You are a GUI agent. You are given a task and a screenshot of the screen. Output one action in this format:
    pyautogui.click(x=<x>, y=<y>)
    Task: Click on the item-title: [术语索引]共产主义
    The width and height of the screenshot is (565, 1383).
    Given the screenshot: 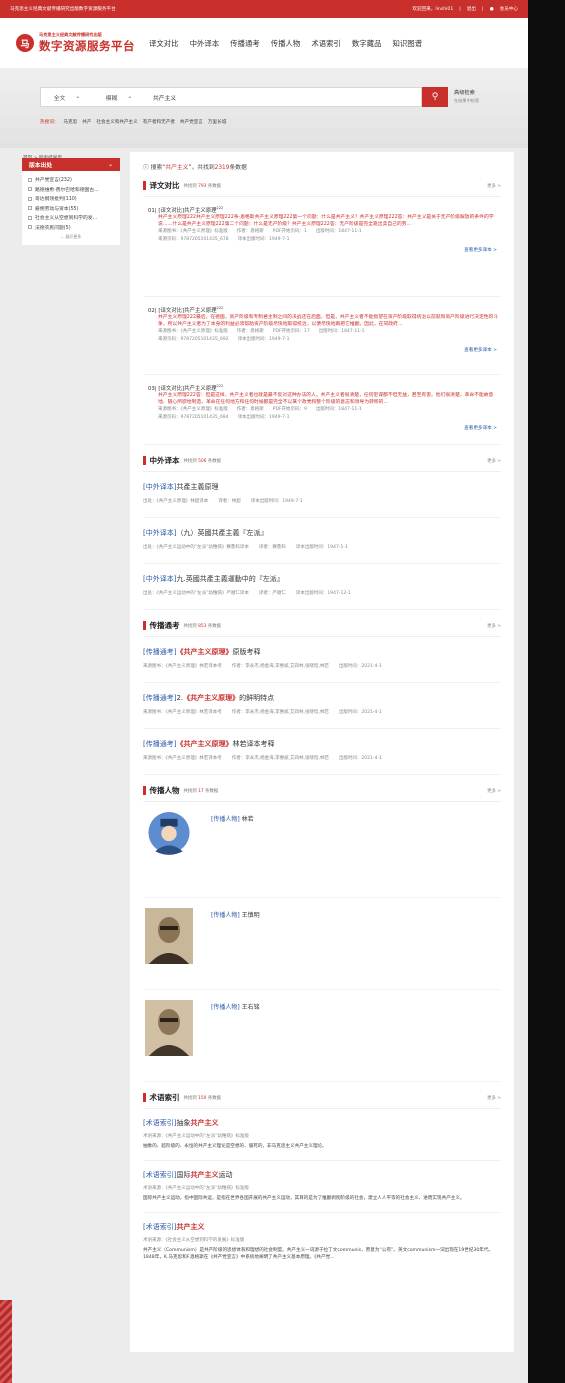 What is the action you would take?
    pyautogui.click(x=322, y=1227)
    